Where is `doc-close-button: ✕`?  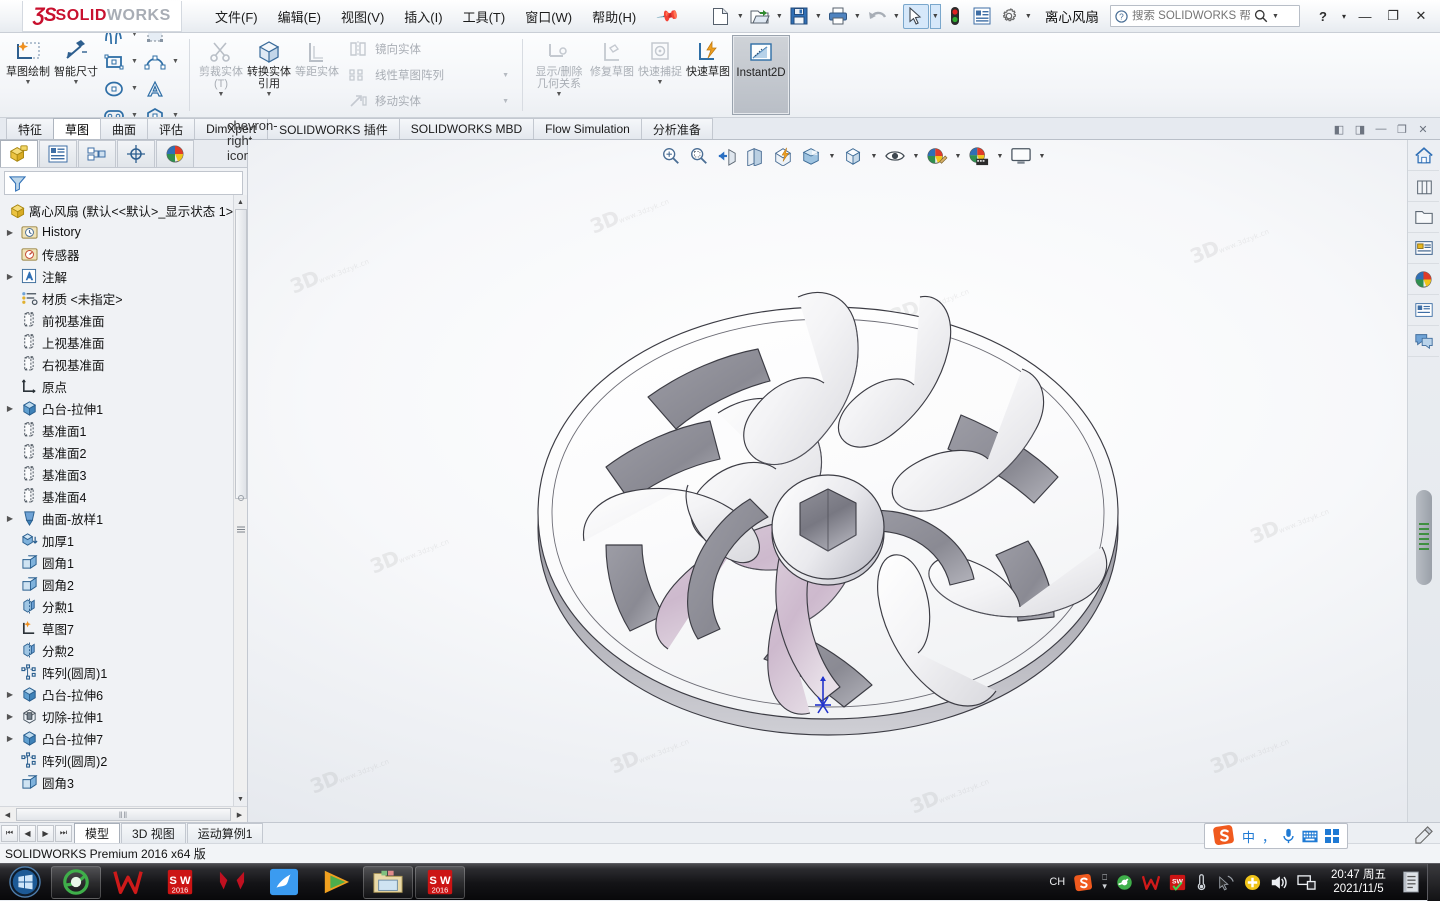 doc-close-button: ✕ is located at coordinates (1423, 129).